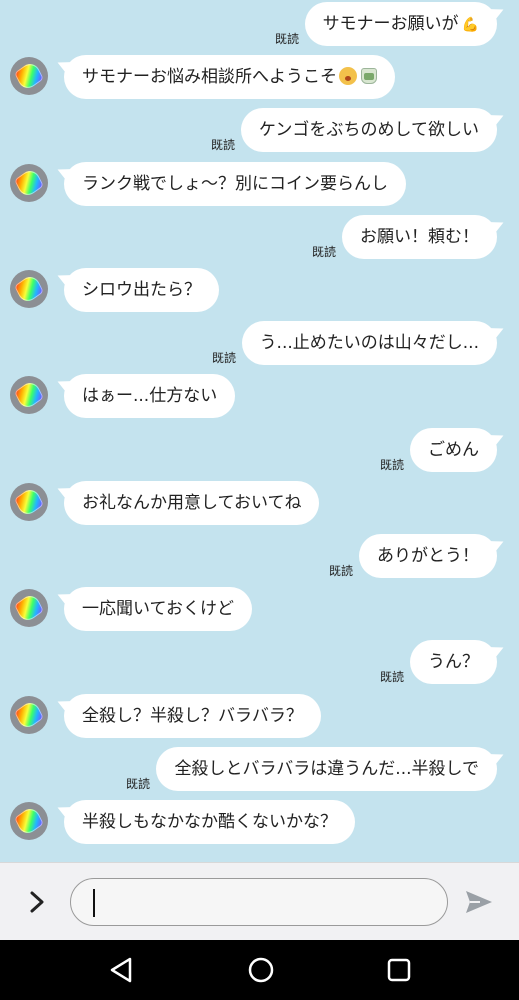 The height and width of the screenshot is (1000, 519). What do you see at coordinates (209, 77) in the screenshot?
I see `message-text: サモナーお悩み相談所へようこそ` at bounding box center [209, 77].